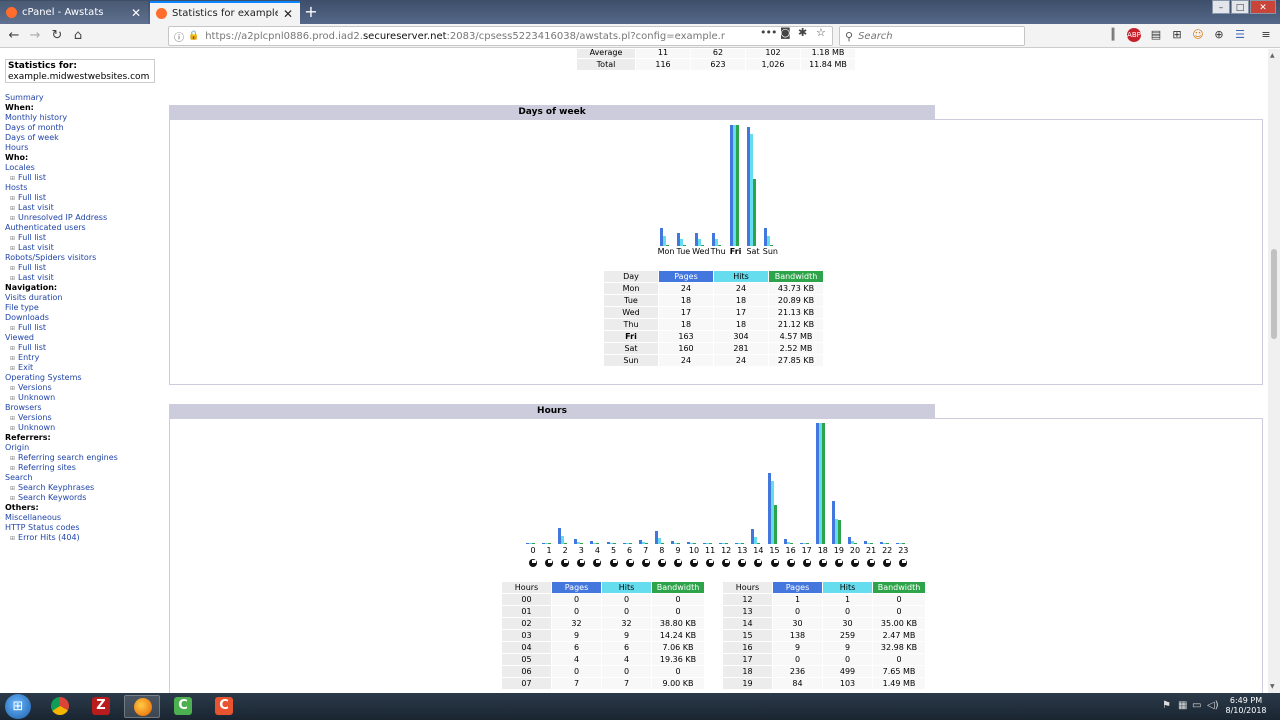 The width and height of the screenshot is (1280, 720). I want to click on minimize-button: –, so click(1221, 7).